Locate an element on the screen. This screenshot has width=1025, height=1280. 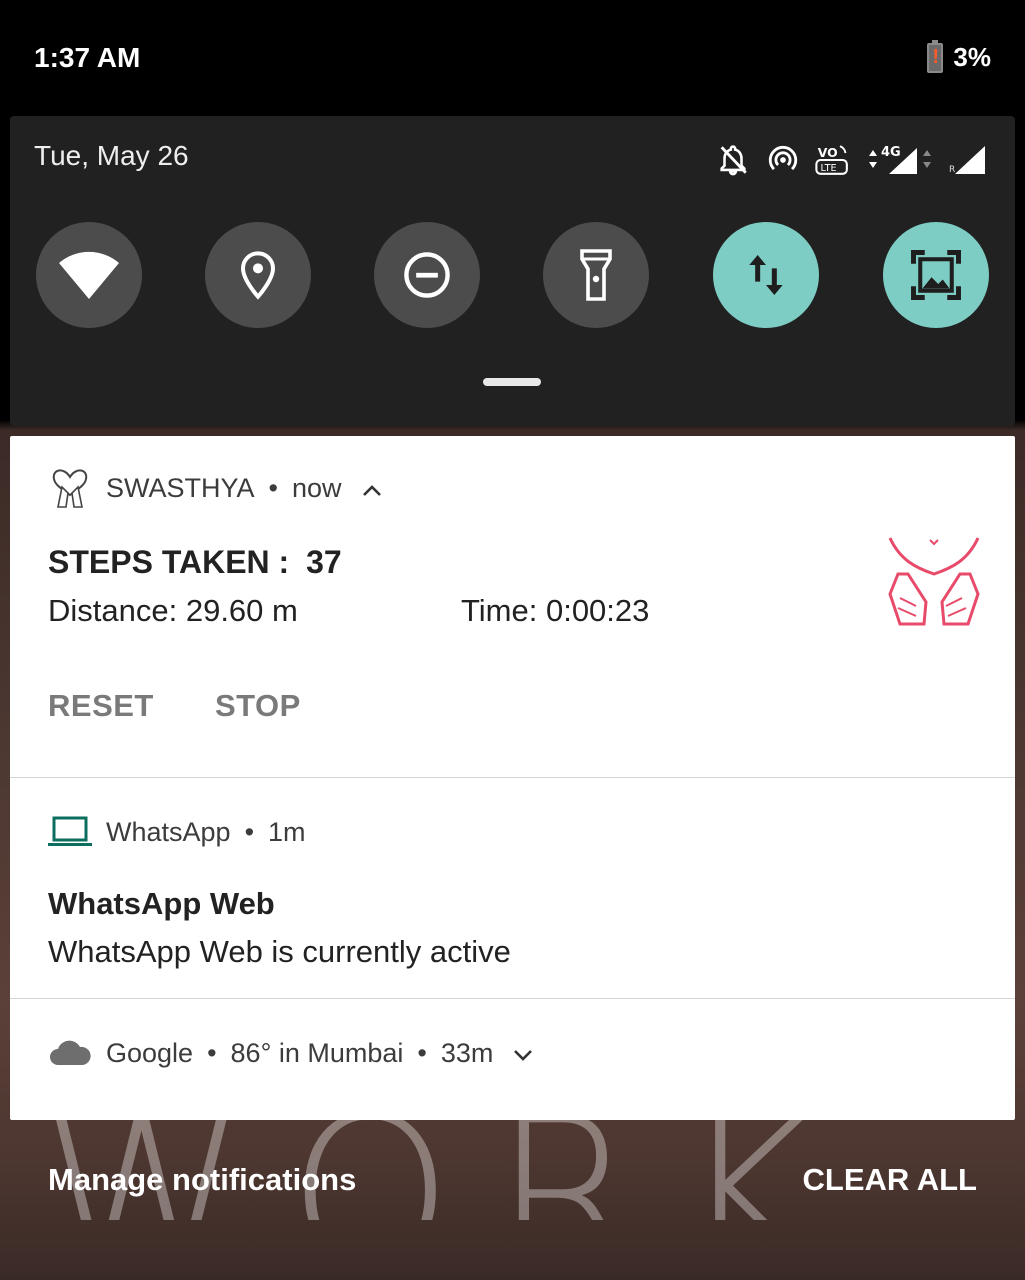
whatsapp-header: WhatsApp • 1m is located at coordinates (177, 832).